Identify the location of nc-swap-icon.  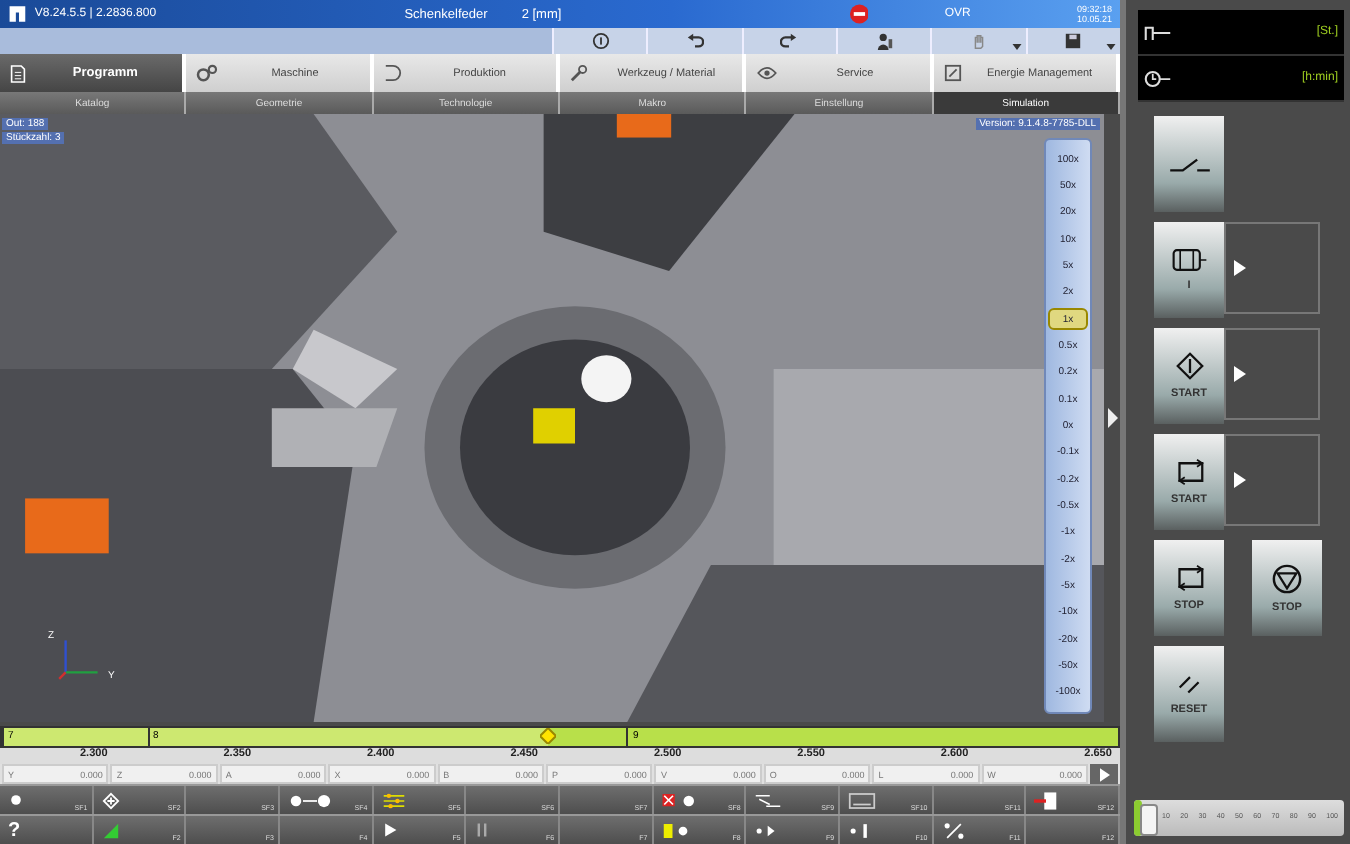
(768, 800).